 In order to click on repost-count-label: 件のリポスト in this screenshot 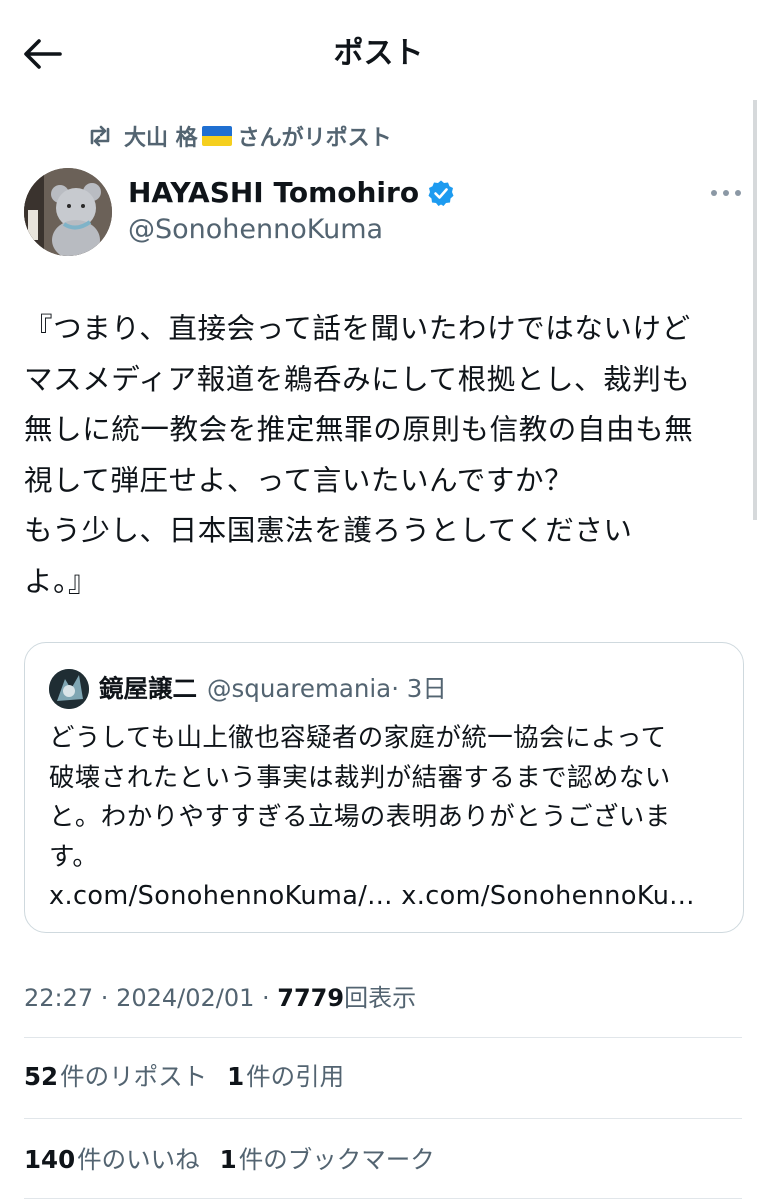, I will do `click(134, 1076)`.